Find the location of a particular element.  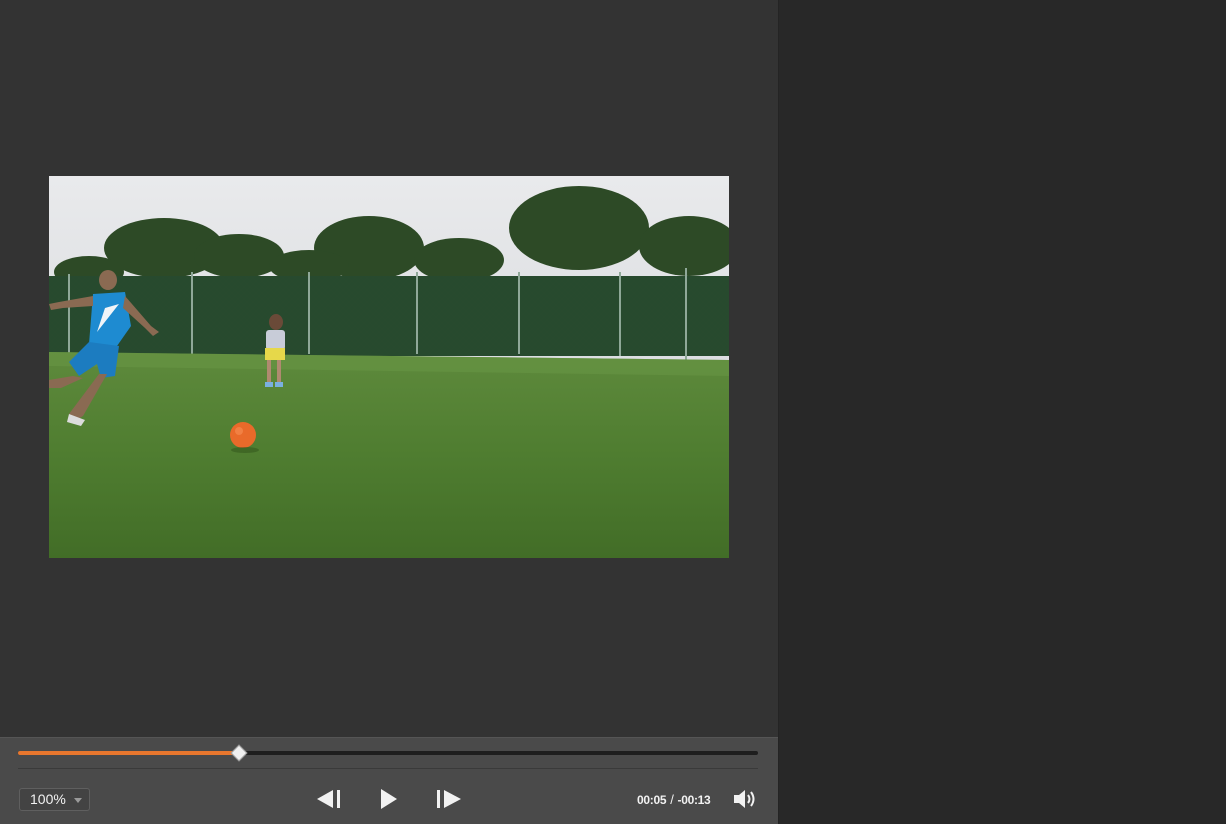

zoom-value: 100% is located at coordinates (48, 799).